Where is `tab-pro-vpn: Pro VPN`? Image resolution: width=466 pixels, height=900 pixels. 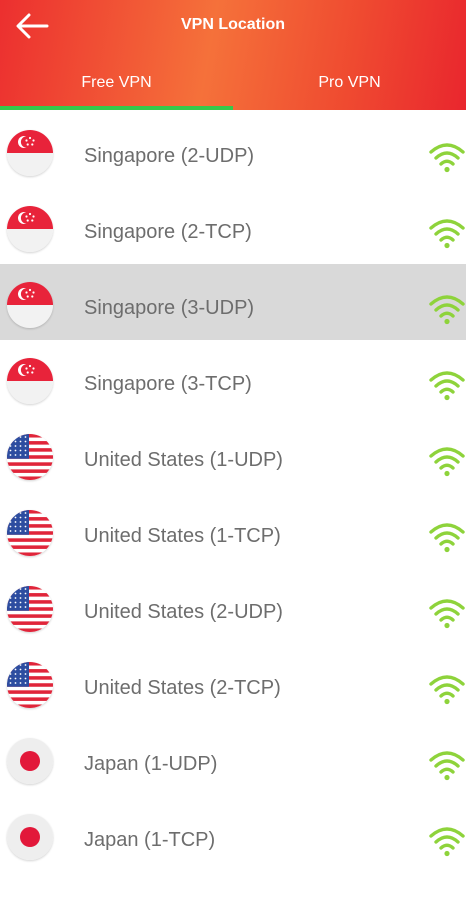 tab-pro-vpn: Pro VPN is located at coordinates (349, 88).